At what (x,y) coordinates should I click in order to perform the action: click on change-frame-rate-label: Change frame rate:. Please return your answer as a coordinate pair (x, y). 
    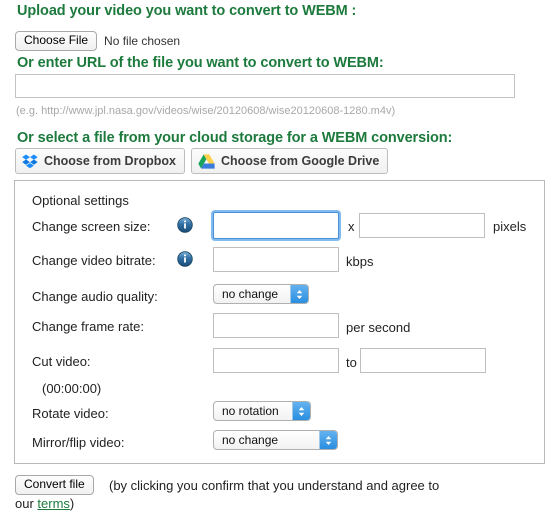
    Looking at the image, I should click on (88, 326).